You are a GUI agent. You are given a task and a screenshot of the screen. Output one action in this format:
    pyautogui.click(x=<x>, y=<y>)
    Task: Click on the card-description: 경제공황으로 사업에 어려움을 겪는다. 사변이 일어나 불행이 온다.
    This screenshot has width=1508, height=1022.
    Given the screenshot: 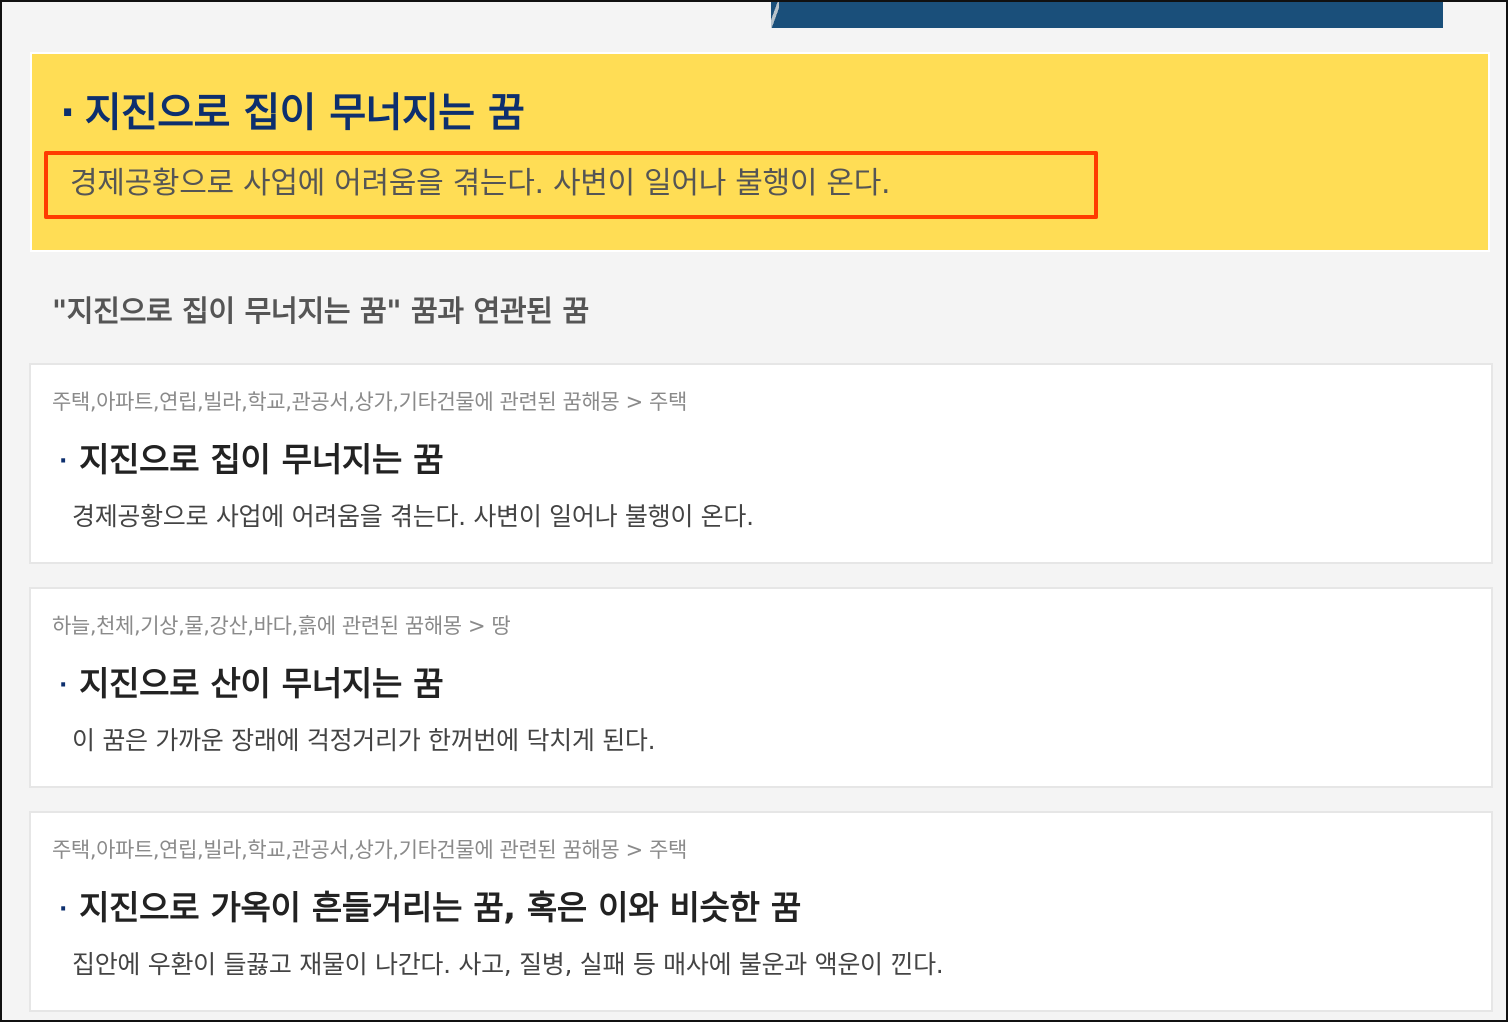 What is the action you would take?
    pyautogui.click(x=413, y=516)
    